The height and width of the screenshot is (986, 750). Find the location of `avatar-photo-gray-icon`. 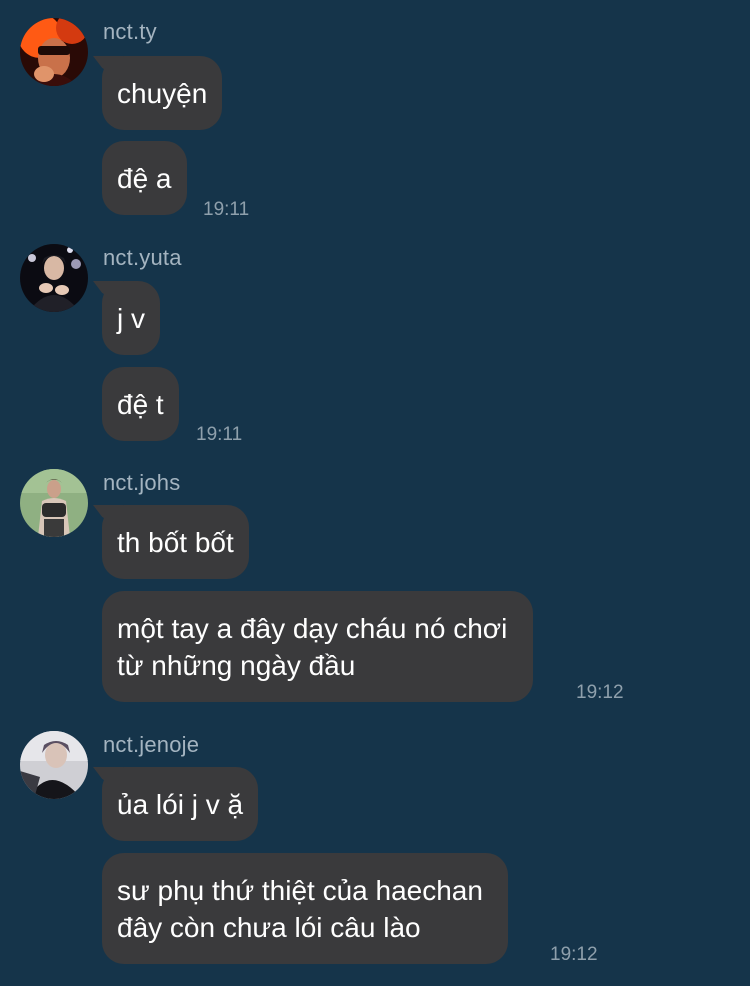

avatar-photo-gray-icon is located at coordinates (54, 765).